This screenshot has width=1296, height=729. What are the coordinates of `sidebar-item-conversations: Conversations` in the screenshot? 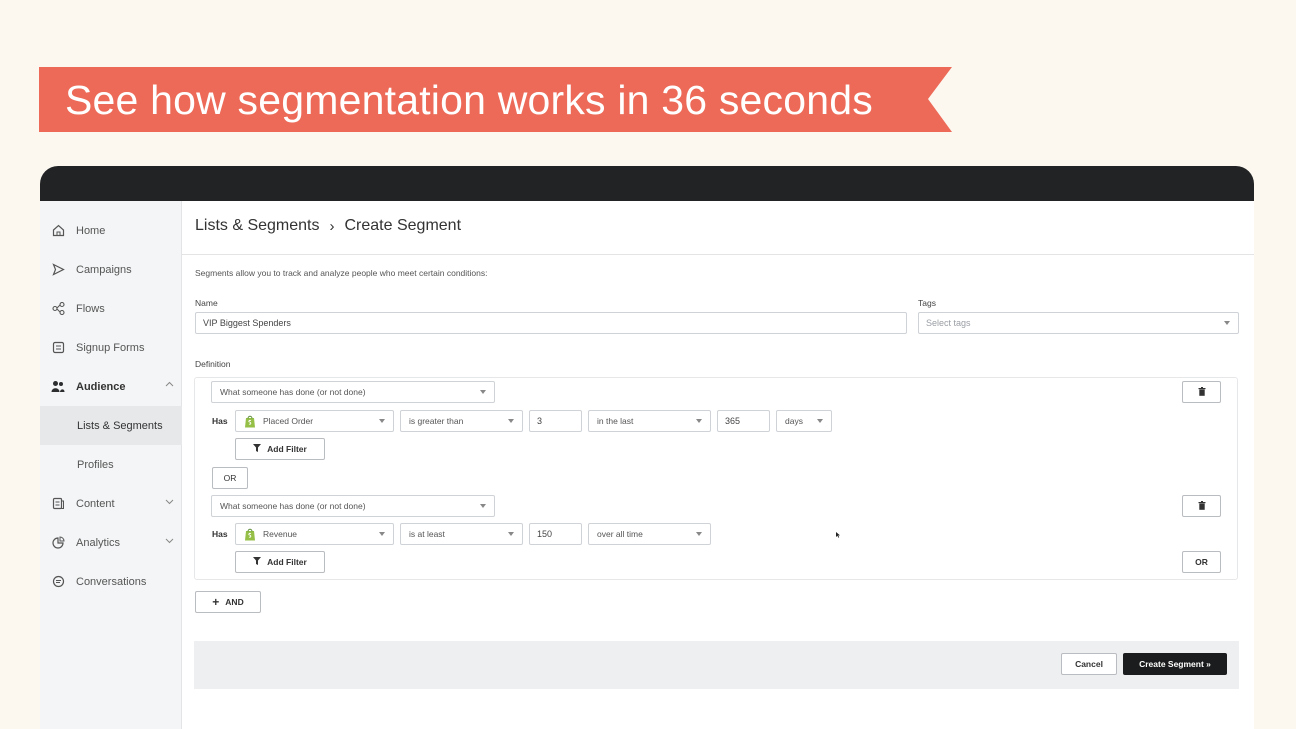 It's located at (111, 581).